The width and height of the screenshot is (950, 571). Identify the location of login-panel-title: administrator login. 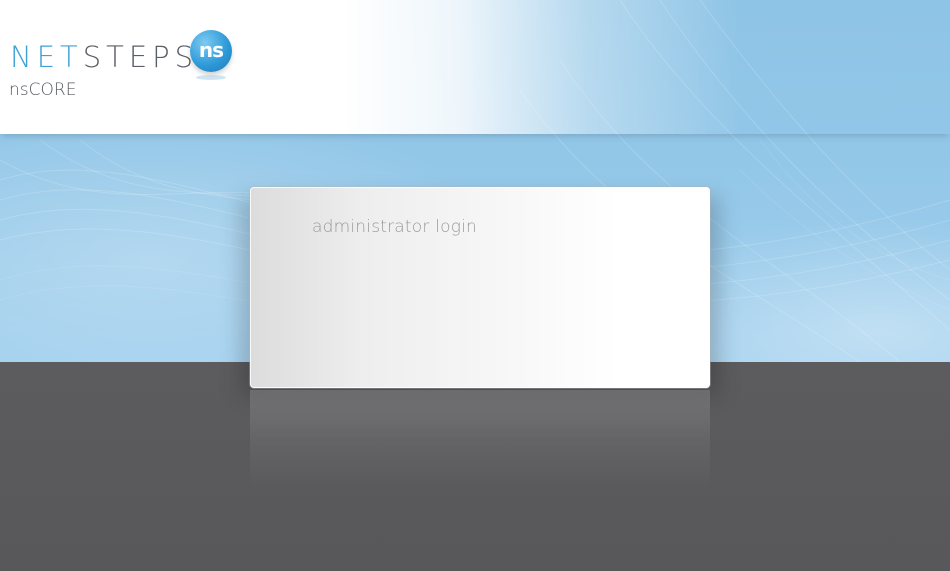
(395, 227).